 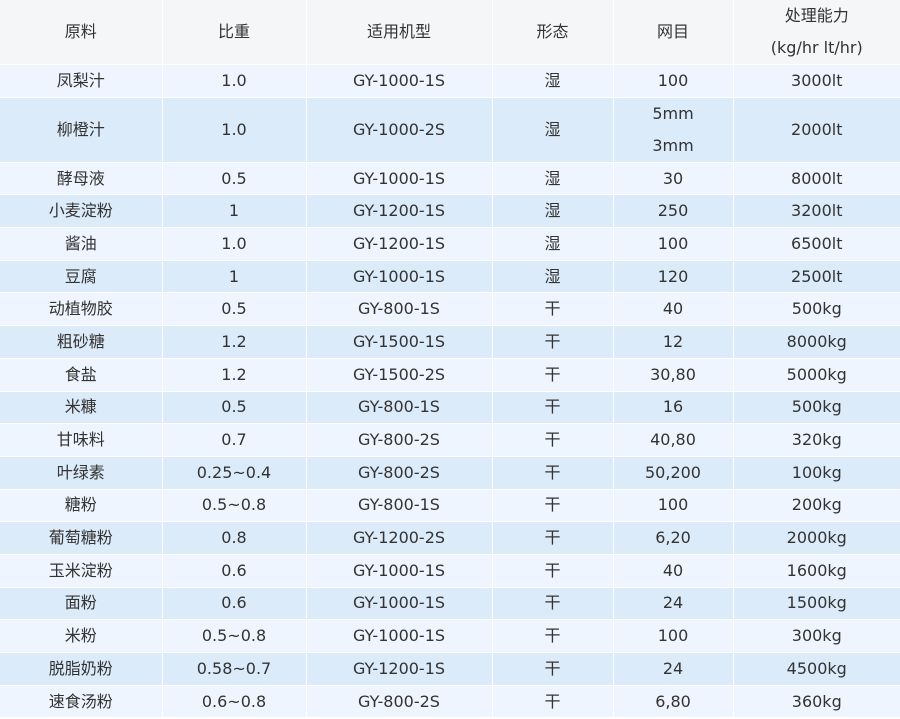 What do you see at coordinates (81, 309) in the screenshot?
I see `cell-material: 动植物胶` at bounding box center [81, 309].